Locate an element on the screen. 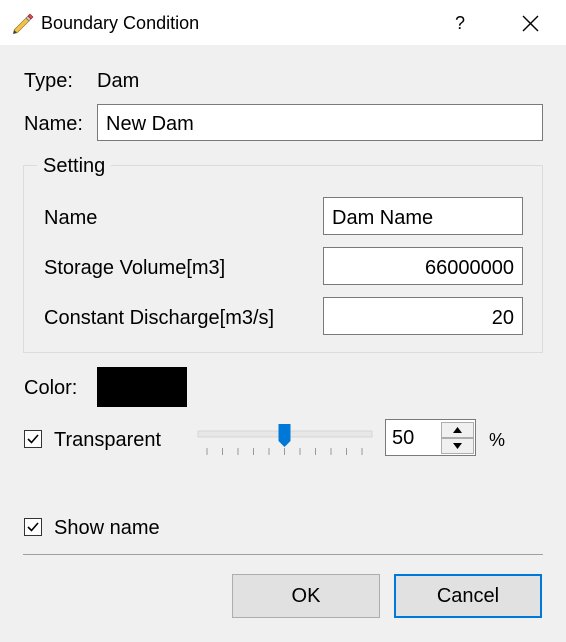  cancel-button: Cancel is located at coordinates (468, 596).